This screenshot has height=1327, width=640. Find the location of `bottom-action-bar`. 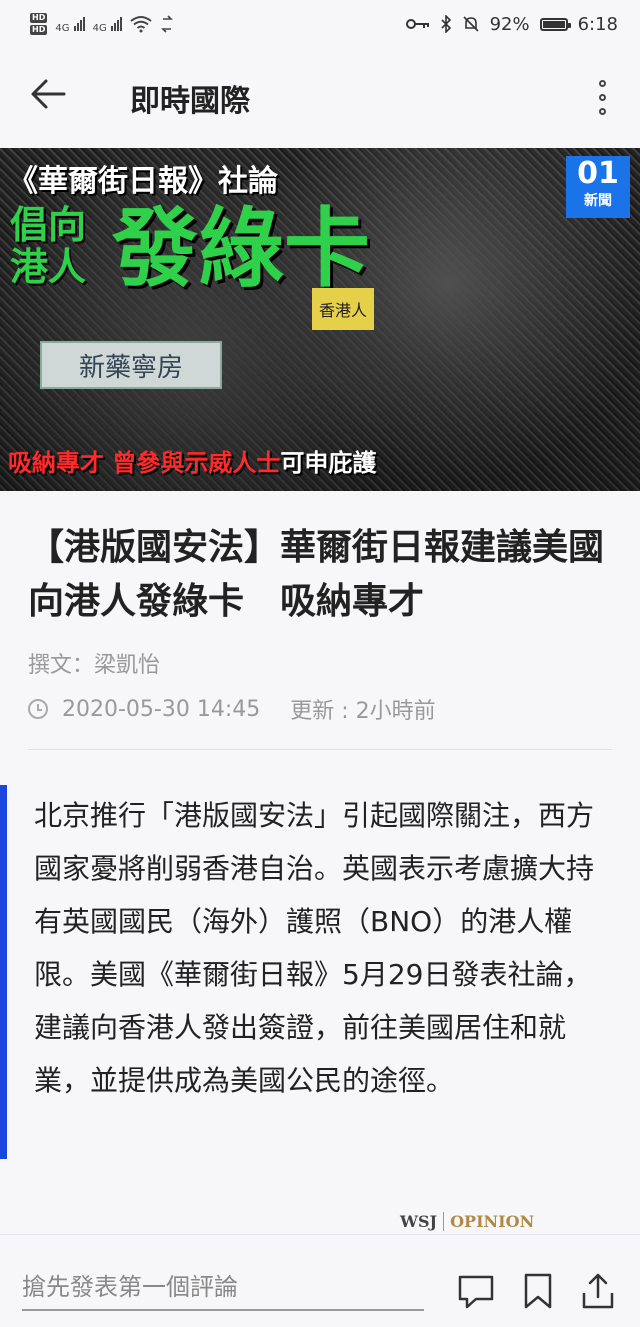

bottom-action-bar is located at coordinates (320, 1280).